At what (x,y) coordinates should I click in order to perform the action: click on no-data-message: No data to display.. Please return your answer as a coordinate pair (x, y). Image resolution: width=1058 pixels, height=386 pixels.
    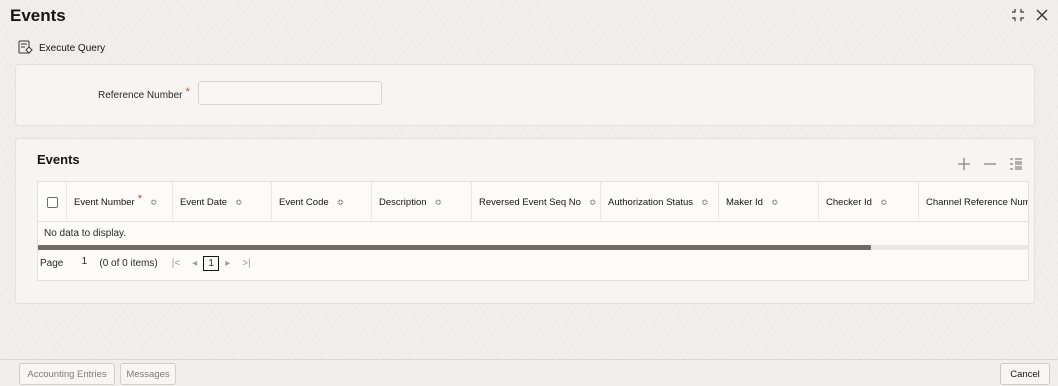
    Looking at the image, I should click on (85, 233).